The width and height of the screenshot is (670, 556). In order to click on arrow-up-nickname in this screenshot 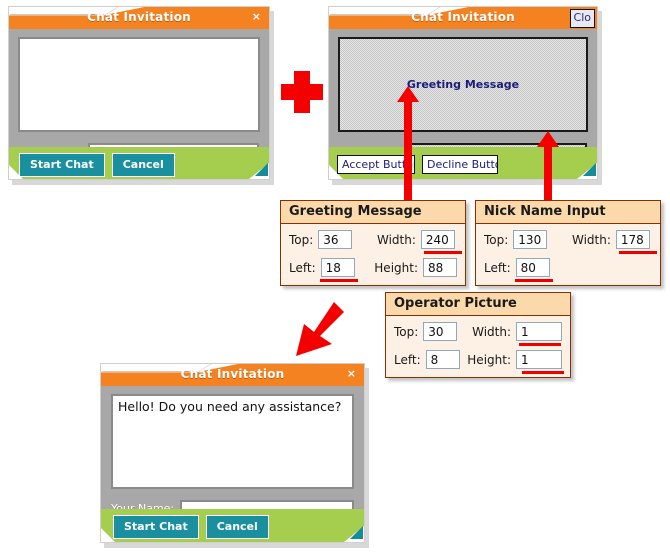, I will do `click(548, 168)`.